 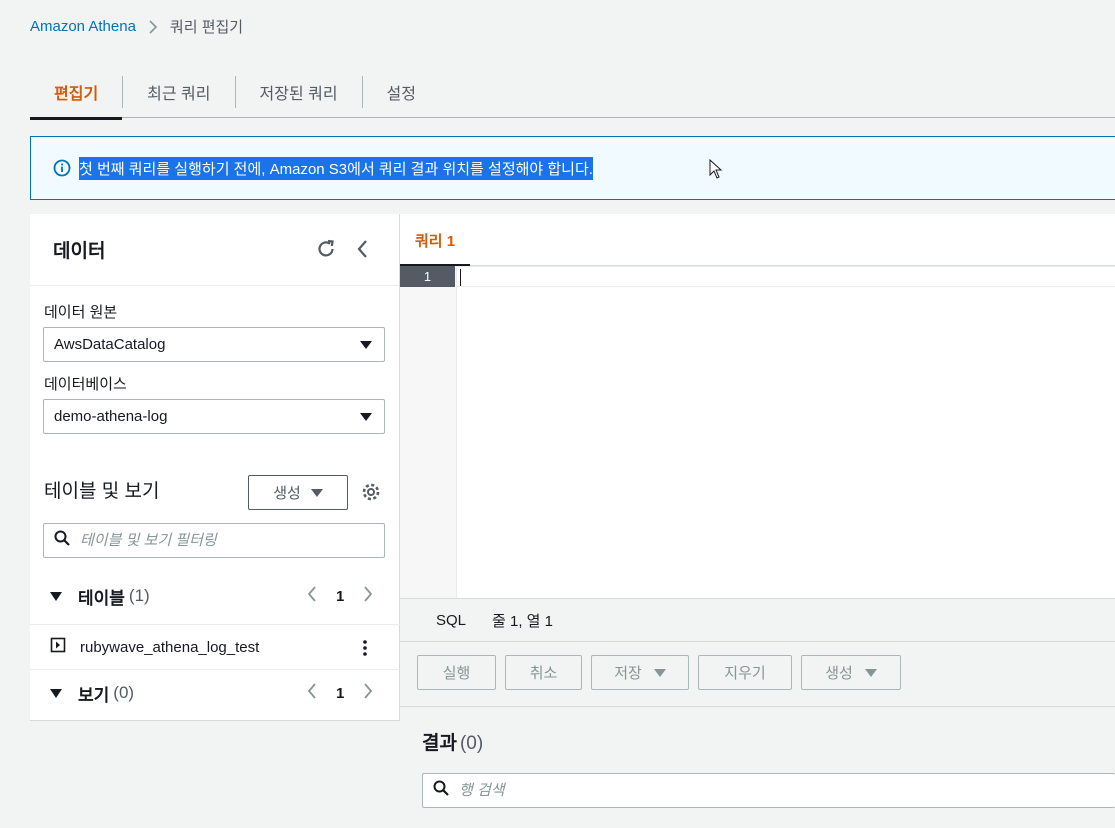 I want to click on results-search-field, so click(x=768, y=790).